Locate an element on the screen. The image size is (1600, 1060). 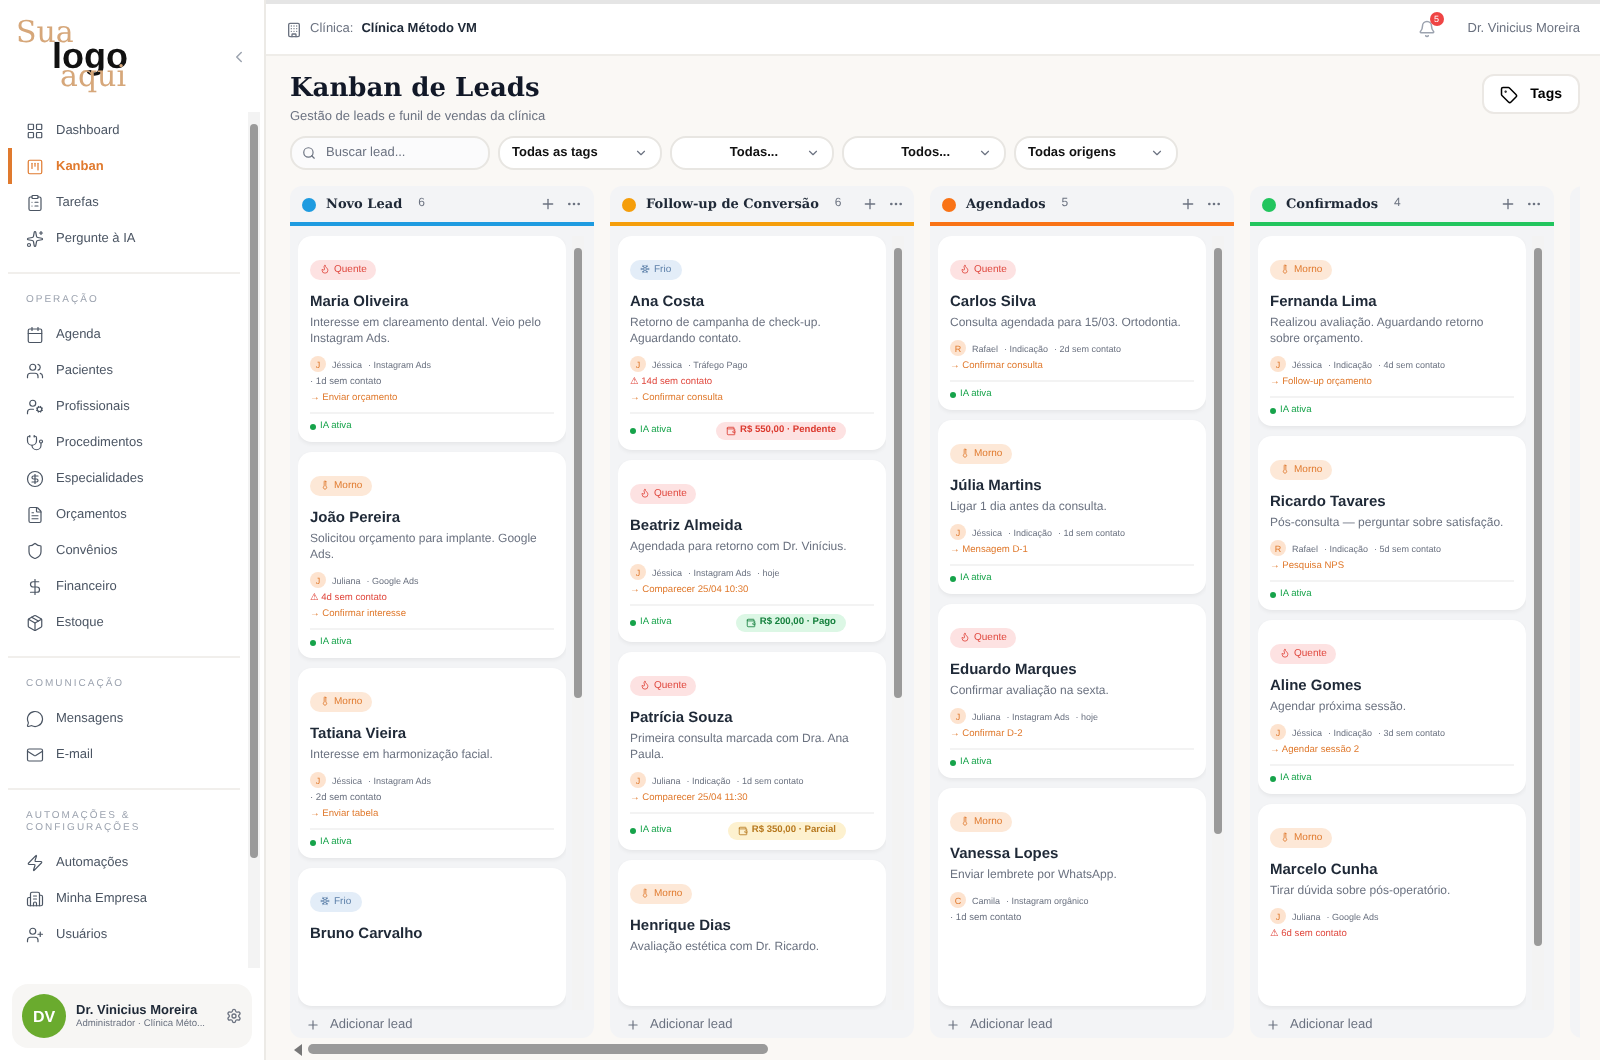
dollar-icon is located at coordinates (35, 586).